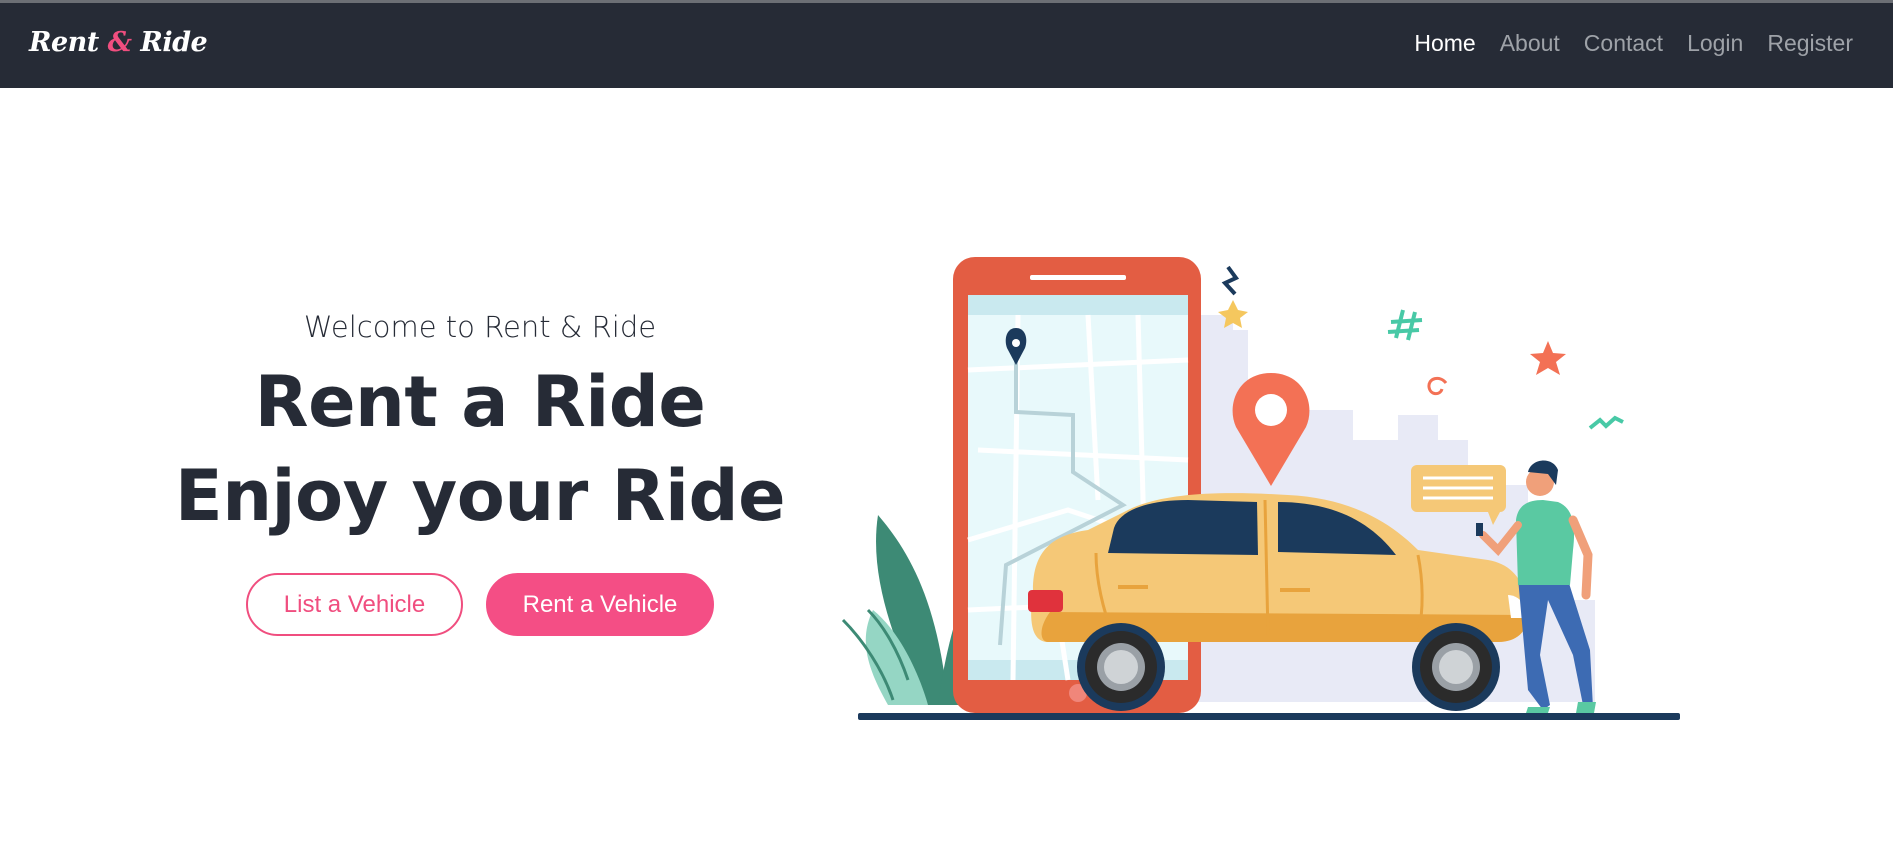  Describe the element at coordinates (480, 604) in the screenshot. I see `hero-buttons: List a Vehicle Rent a Vehicle` at that location.